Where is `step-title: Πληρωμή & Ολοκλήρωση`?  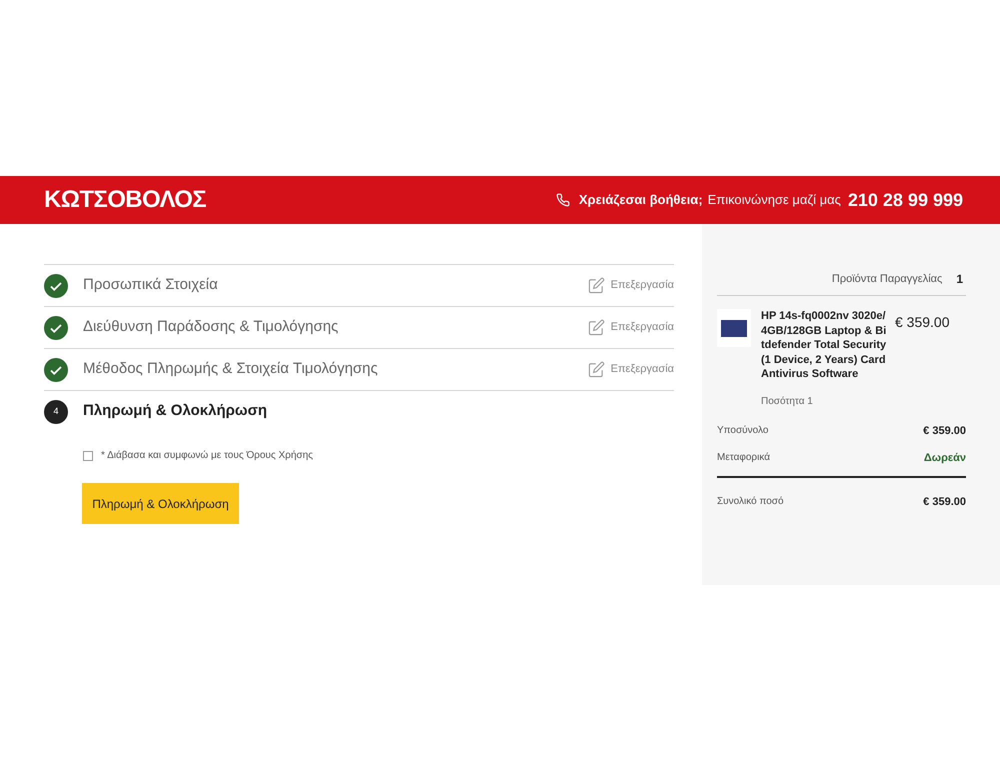
step-title: Πληρωμή & Ολοκλήρωση is located at coordinates (175, 411).